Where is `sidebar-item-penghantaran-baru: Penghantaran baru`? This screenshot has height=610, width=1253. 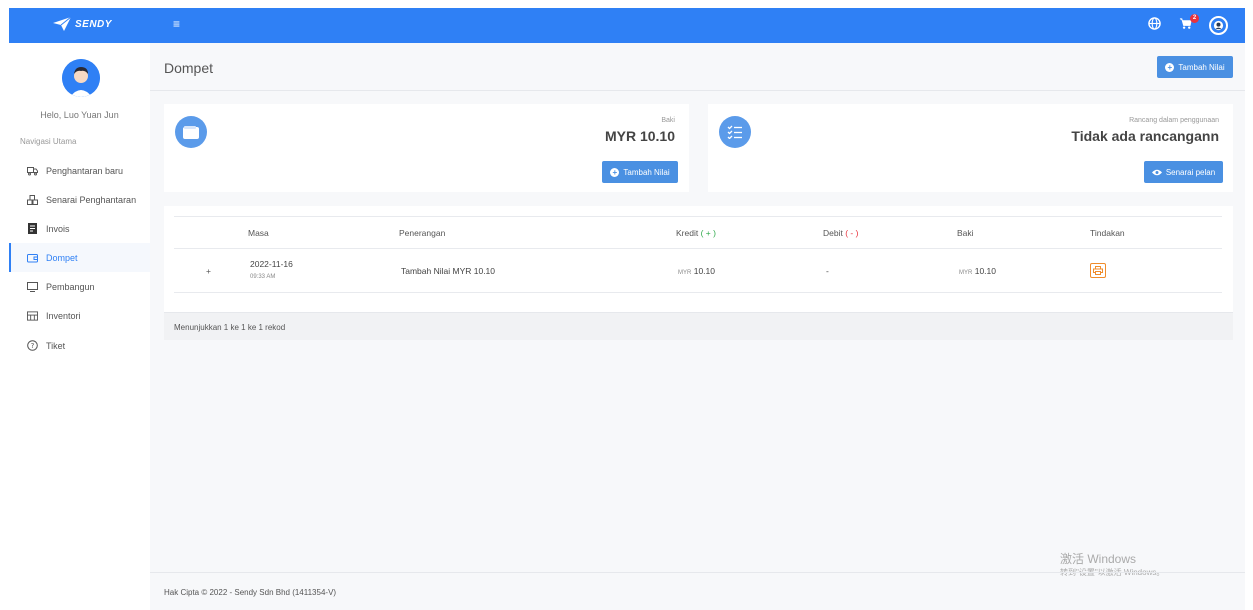
sidebar-item-penghantaran-baru: Penghantaran baru is located at coordinates (79, 170).